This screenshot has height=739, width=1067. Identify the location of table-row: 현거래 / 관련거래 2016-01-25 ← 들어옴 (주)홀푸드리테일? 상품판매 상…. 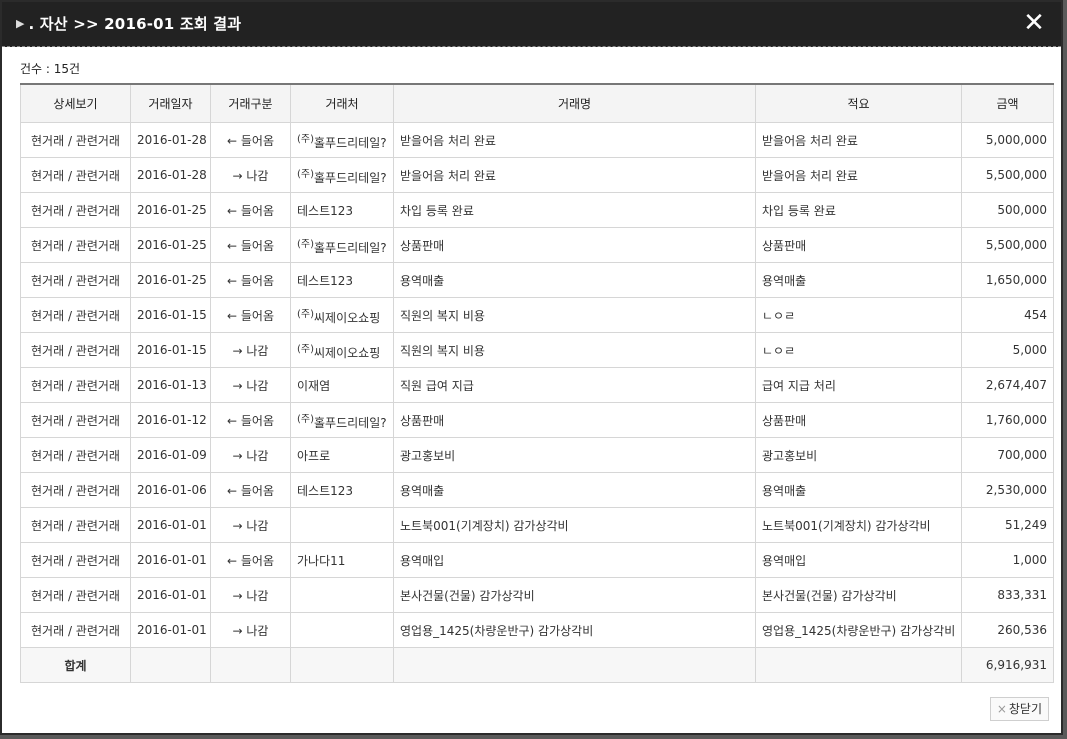
(537, 245).